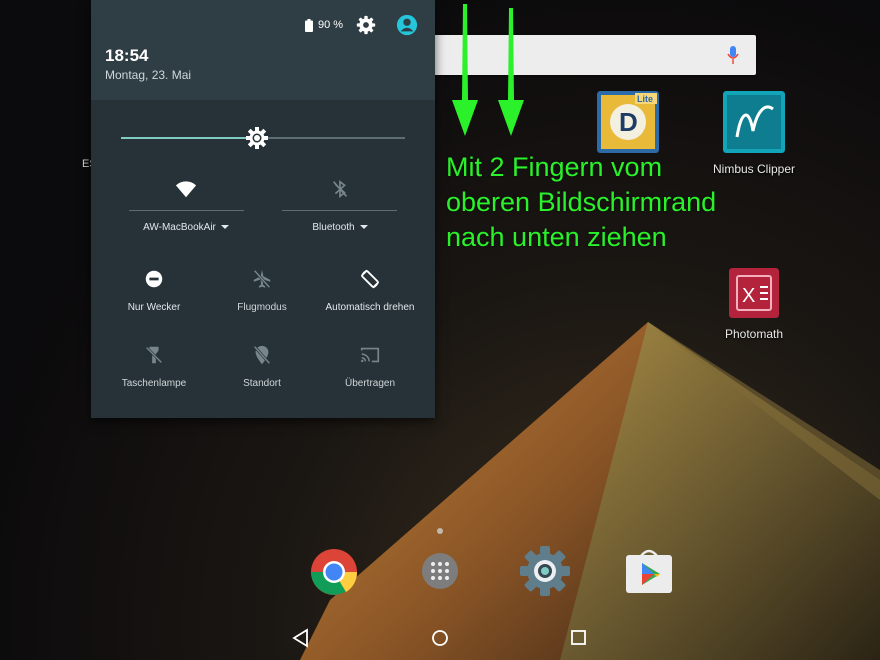 The width and height of the screenshot is (880, 660). What do you see at coordinates (370, 279) in the screenshot?
I see `auto-rotate-icon` at bounding box center [370, 279].